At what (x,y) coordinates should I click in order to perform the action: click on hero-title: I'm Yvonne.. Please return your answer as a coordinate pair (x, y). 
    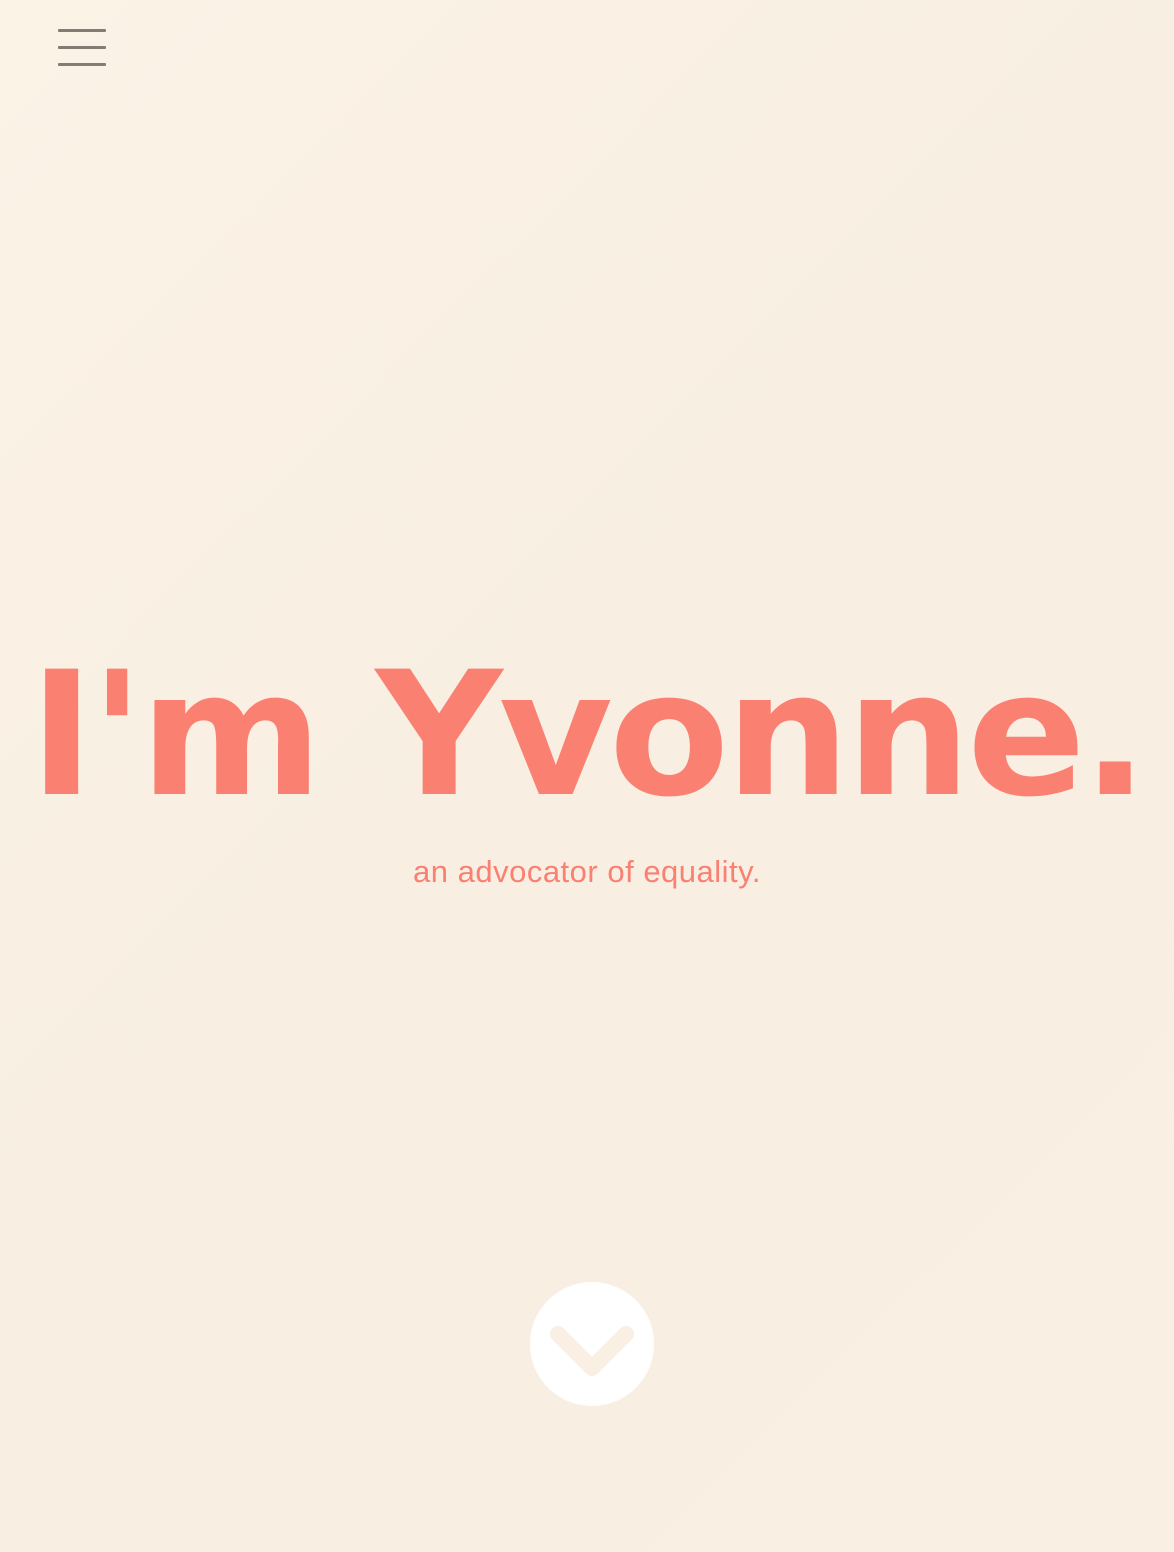
    Looking at the image, I should click on (588, 734).